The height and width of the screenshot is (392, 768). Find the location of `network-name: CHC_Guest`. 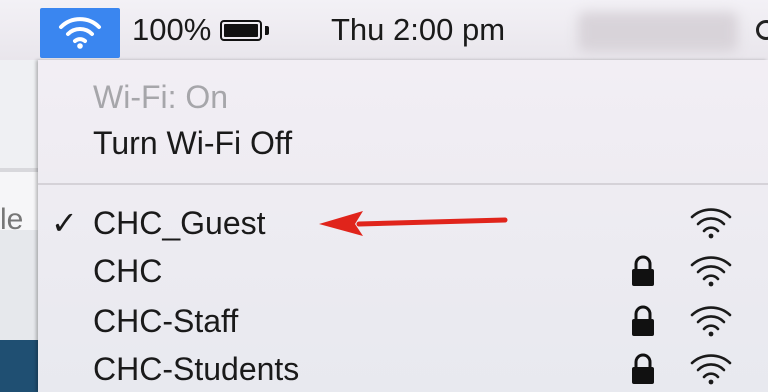

network-name: CHC_Guest is located at coordinates (179, 223).